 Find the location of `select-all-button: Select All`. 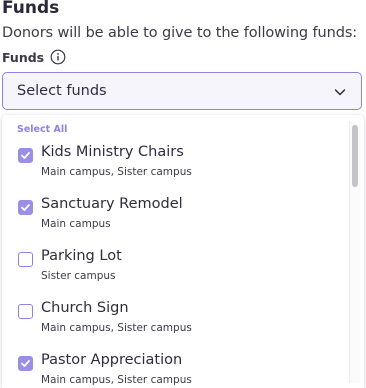

select-all-button: Select All is located at coordinates (42, 129).